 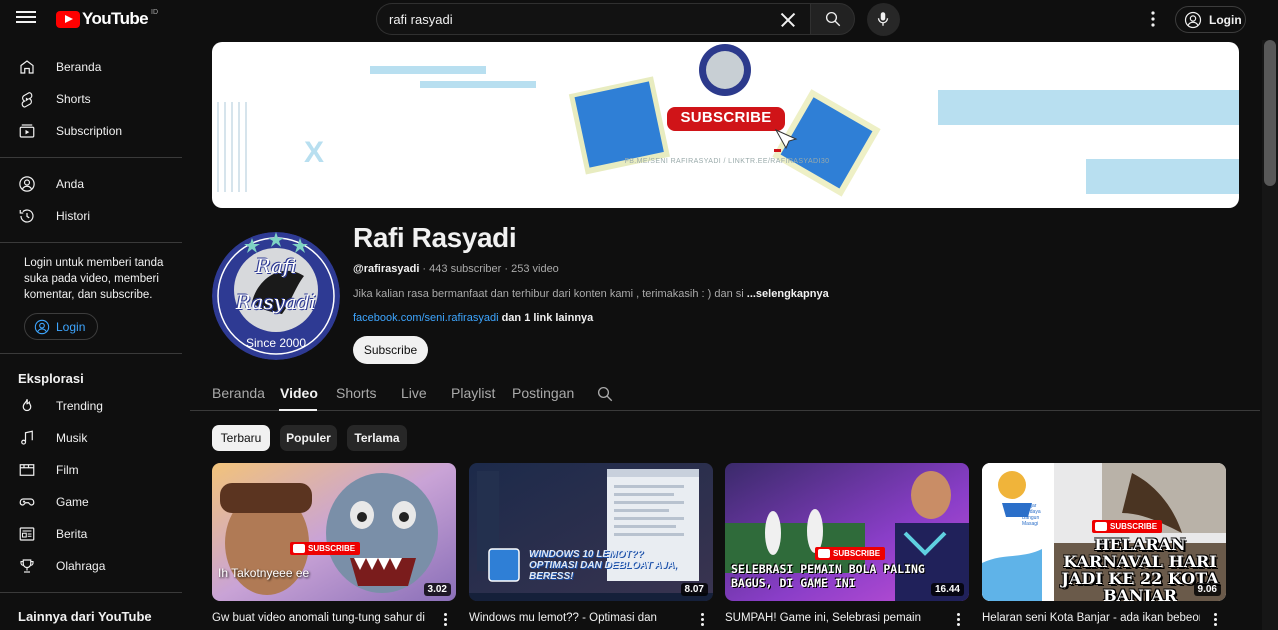 I want to click on tab-live: Live, so click(x=414, y=393).